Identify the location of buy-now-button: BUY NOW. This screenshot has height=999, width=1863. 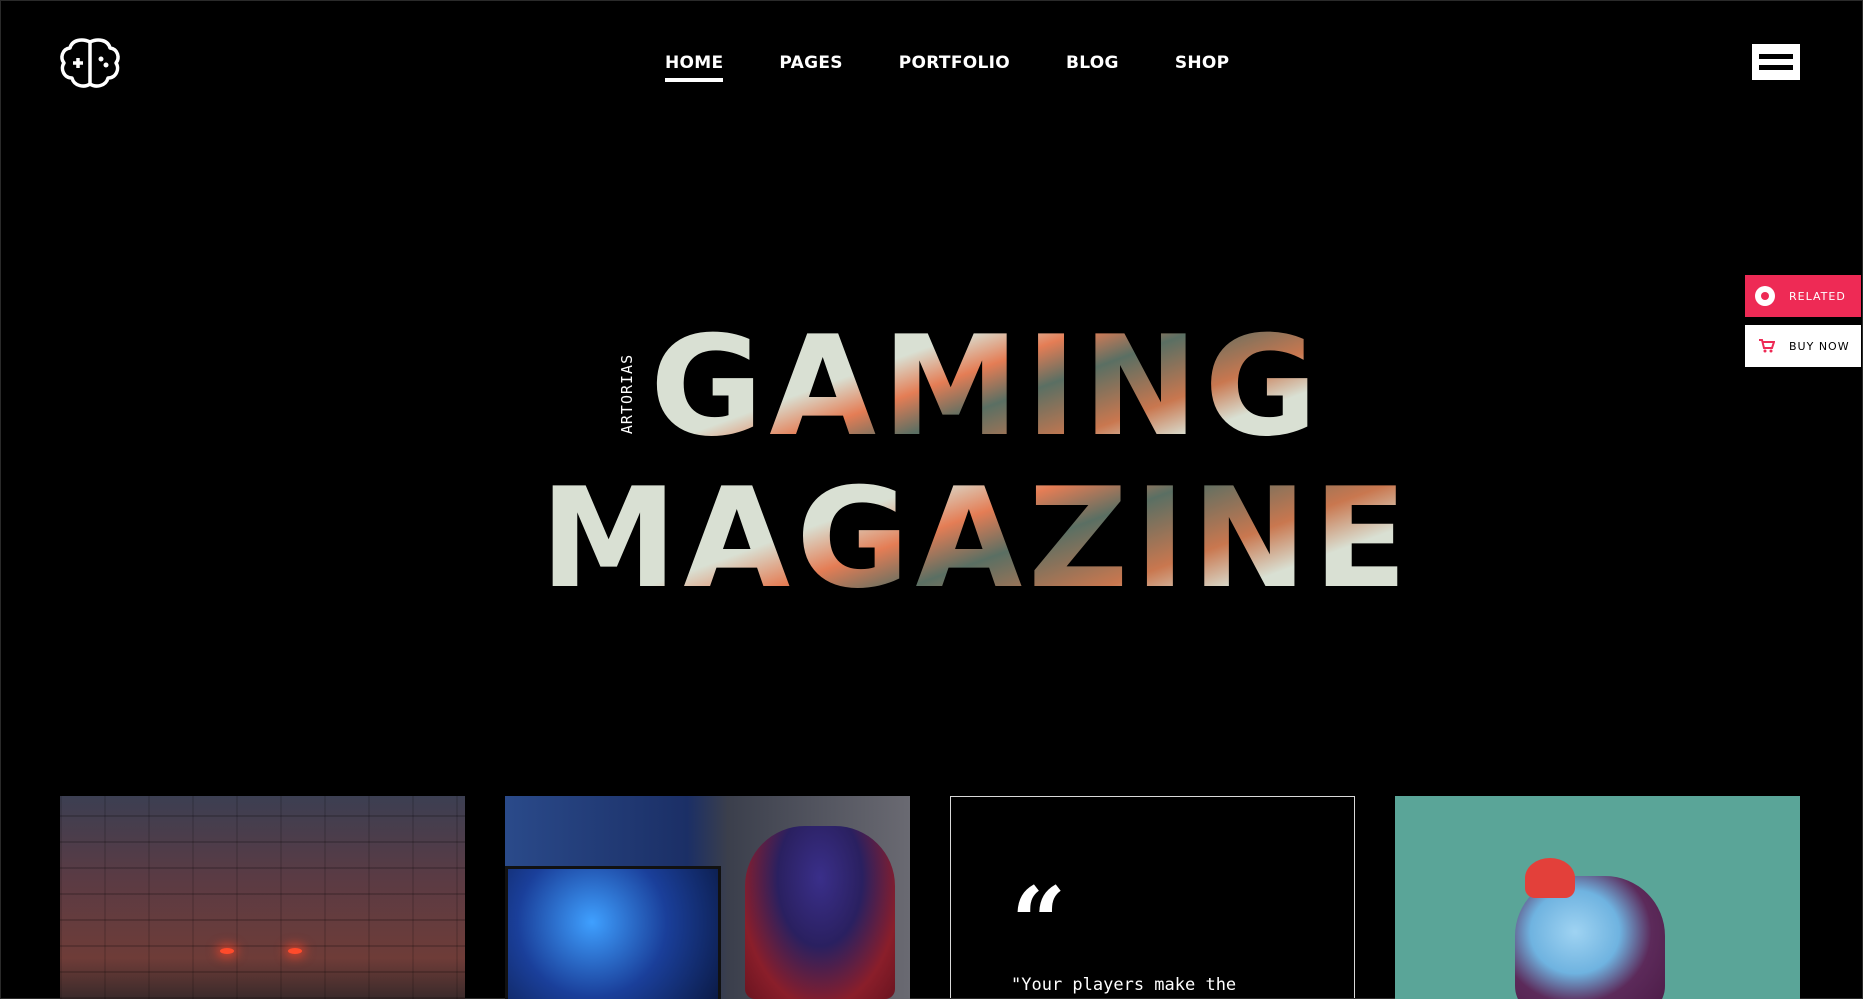
(1803, 346).